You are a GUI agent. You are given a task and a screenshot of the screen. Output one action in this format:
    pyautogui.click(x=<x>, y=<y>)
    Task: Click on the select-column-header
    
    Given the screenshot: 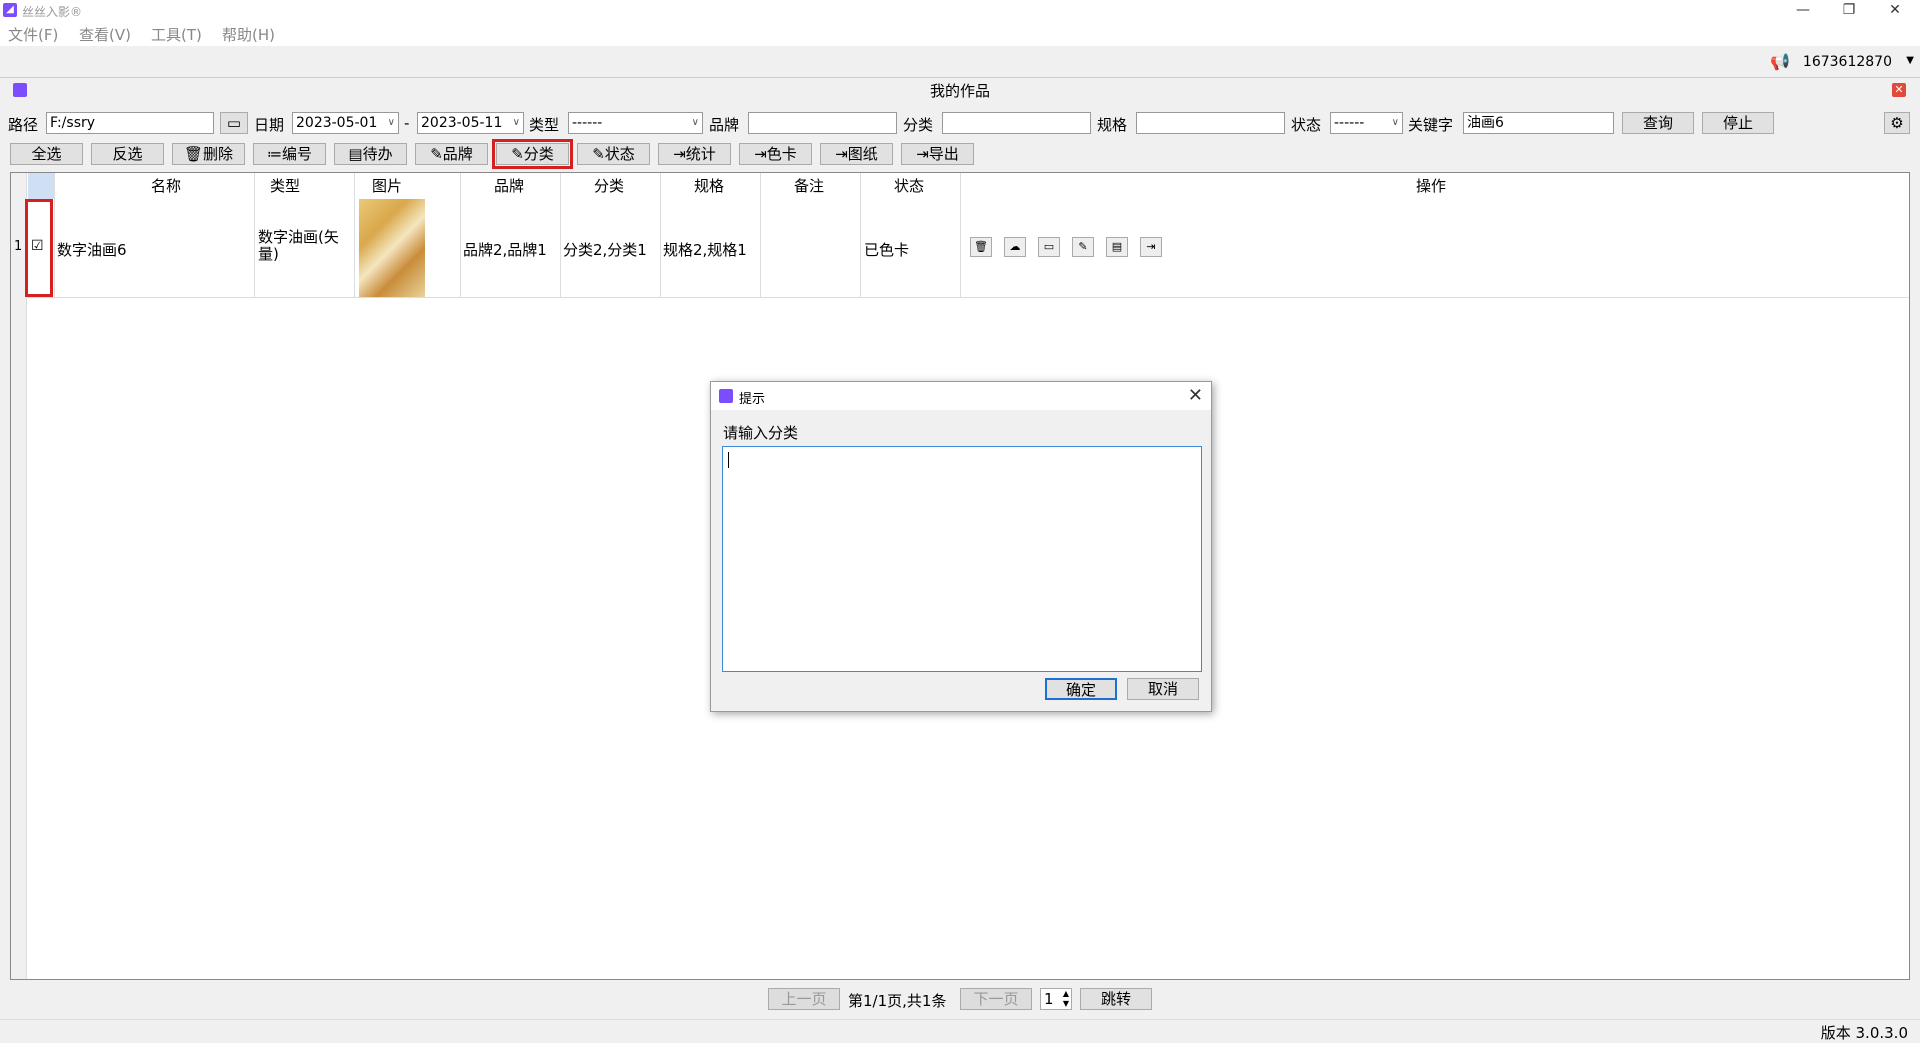 What is the action you would take?
    pyautogui.click(x=41, y=186)
    